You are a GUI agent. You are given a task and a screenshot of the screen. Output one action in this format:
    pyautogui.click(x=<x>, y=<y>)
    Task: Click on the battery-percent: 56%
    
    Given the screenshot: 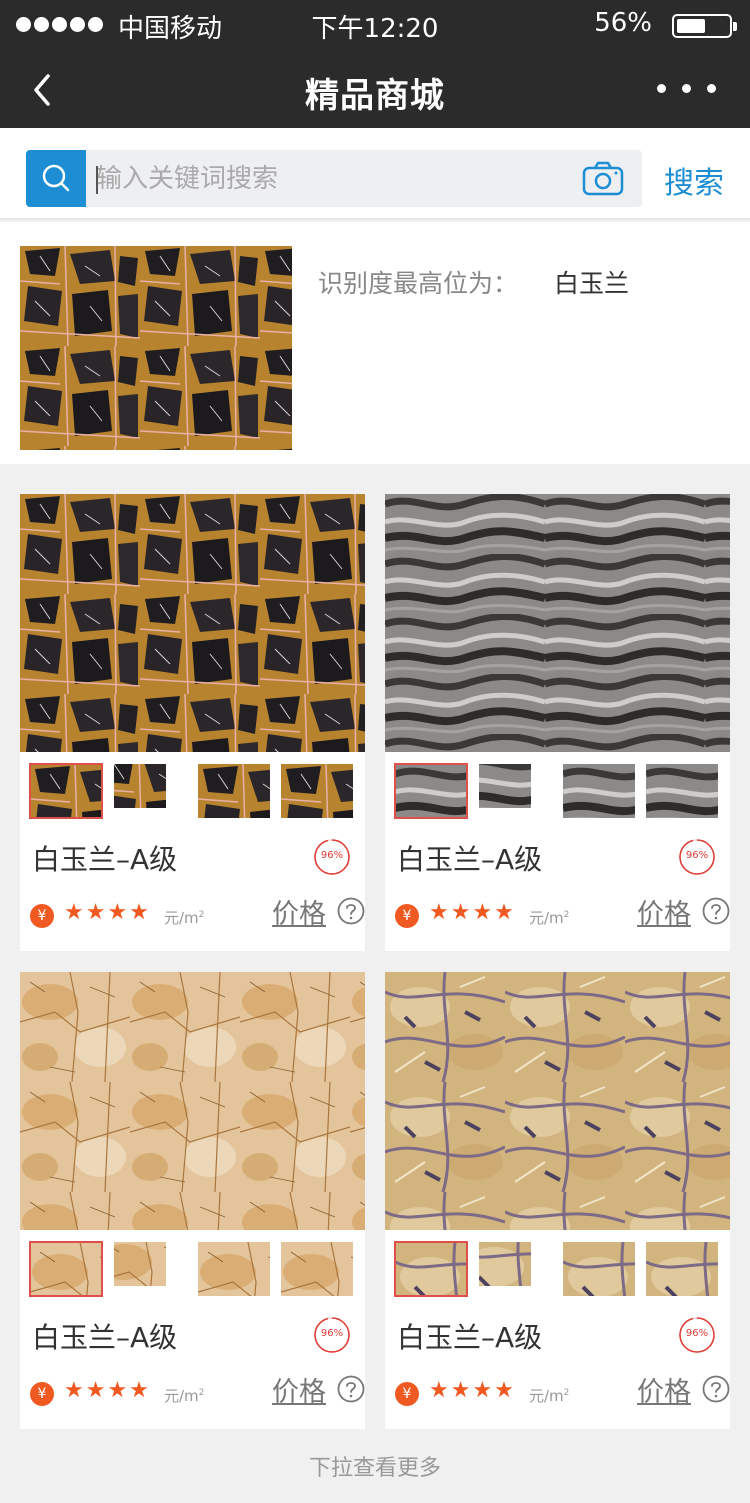 What is the action you would take?
    pyautogui.click(x=623, y=23)
    